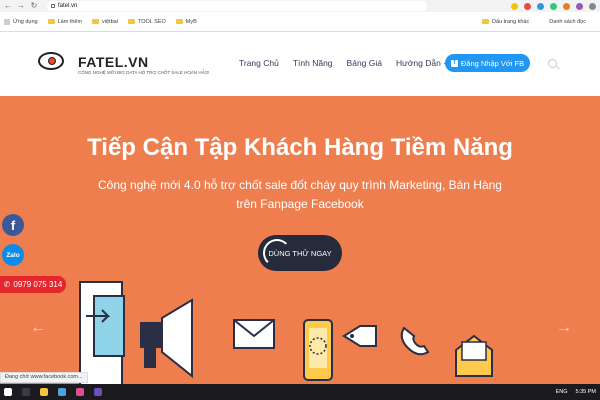 The width and height of the screenshot is (600, 400). I want to click on prev-slide-icon: ←, so click(38, 328).